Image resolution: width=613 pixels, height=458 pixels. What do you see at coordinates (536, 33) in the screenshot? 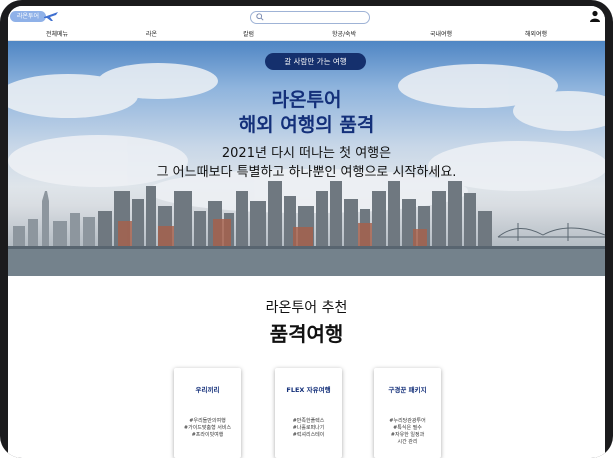
I see `nav-item-overseas: 해외여행` at bounding box center [536, 33].